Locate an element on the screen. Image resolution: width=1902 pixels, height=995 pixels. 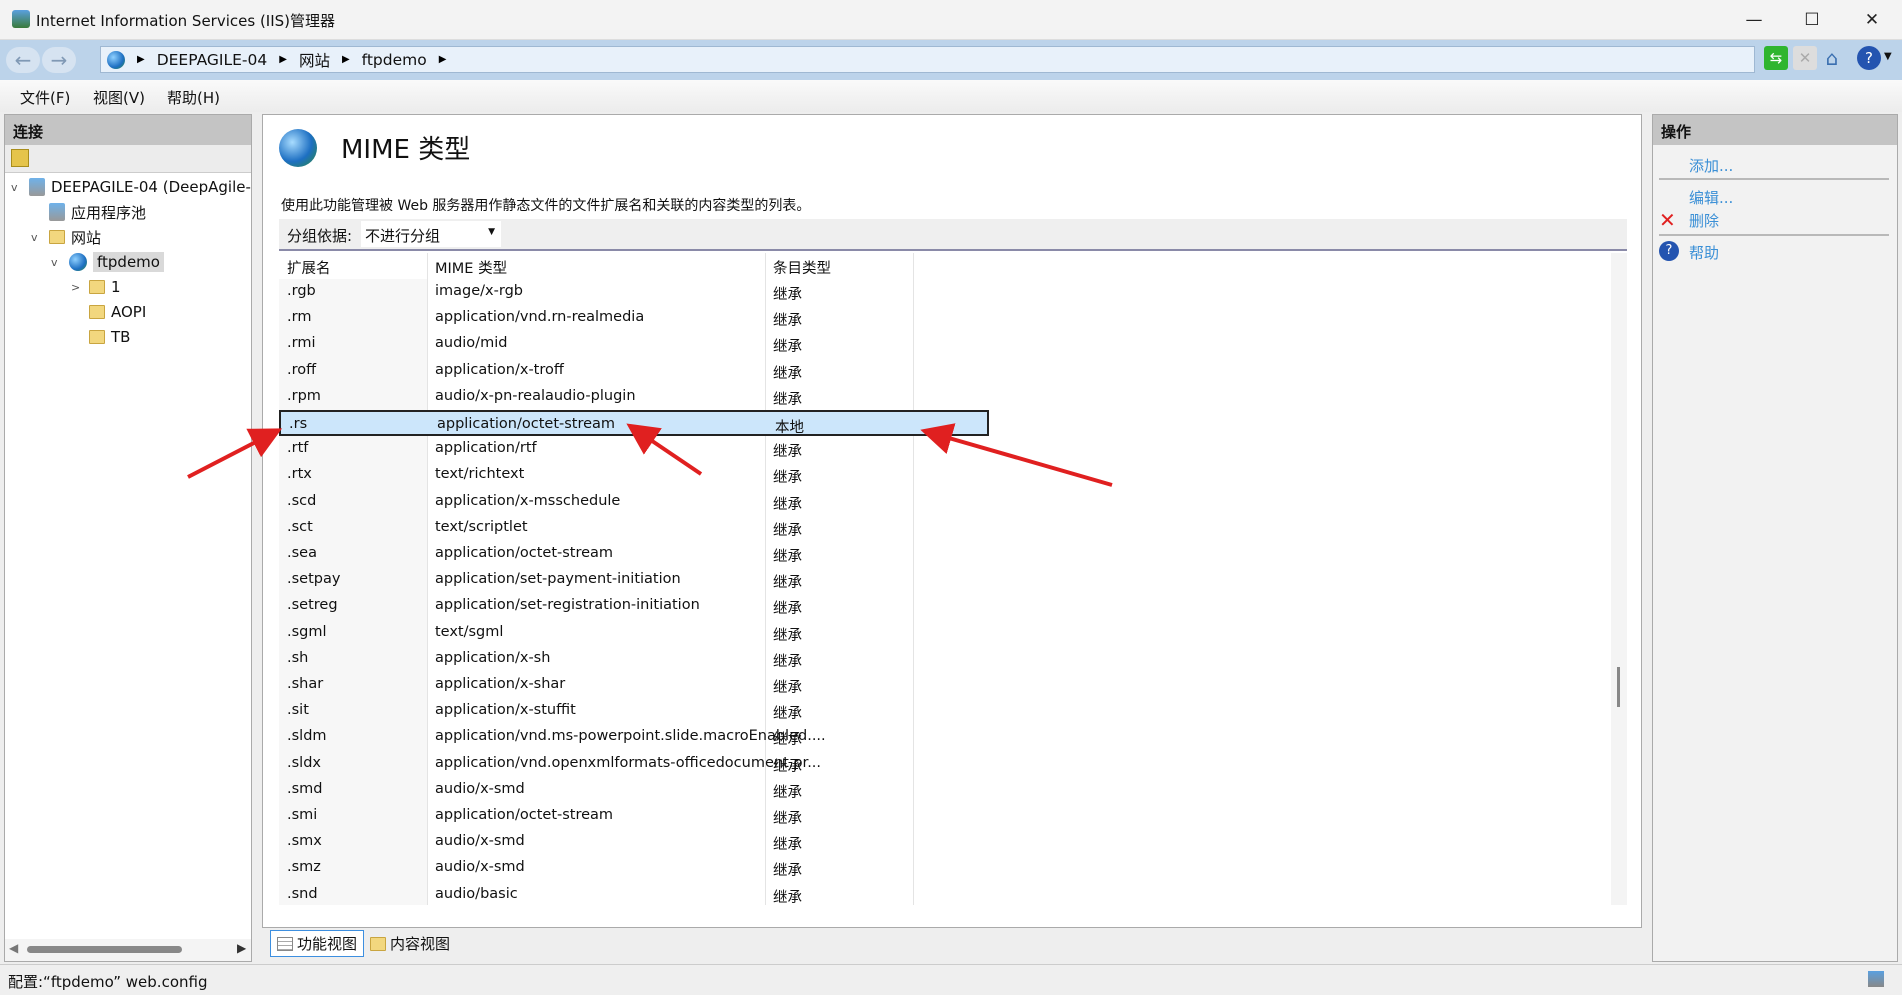
forward-button: → is located at coordinates (59, 60).